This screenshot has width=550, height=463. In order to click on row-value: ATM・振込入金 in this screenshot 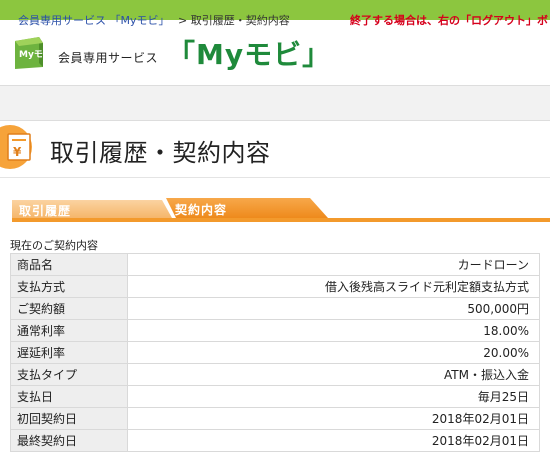, I will do `click(333, 374)`.